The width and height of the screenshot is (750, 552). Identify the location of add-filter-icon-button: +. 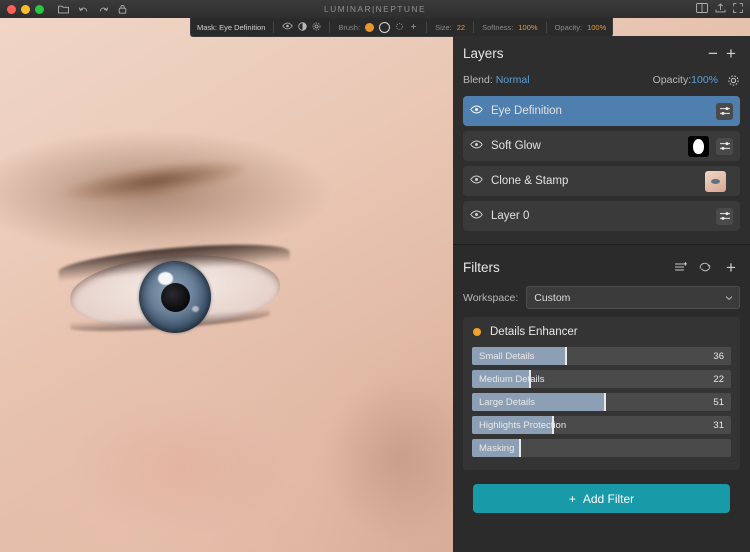
(731, 267).